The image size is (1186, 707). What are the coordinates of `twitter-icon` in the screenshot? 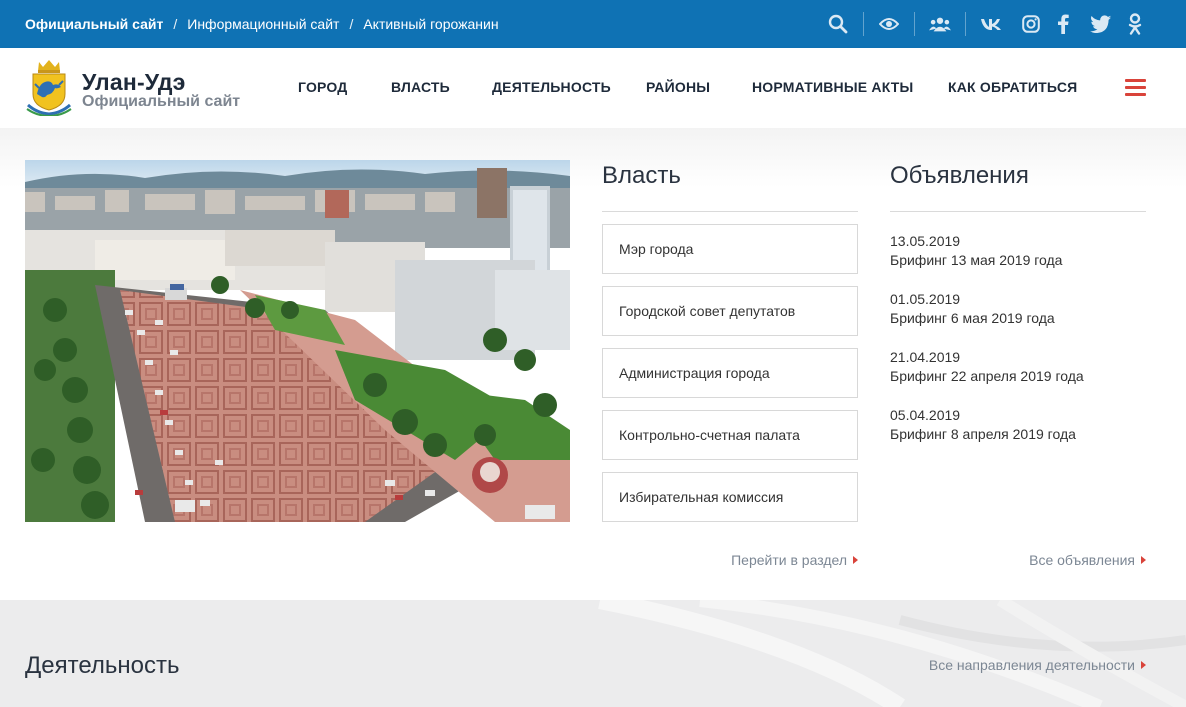 It's located at (1101, 24).